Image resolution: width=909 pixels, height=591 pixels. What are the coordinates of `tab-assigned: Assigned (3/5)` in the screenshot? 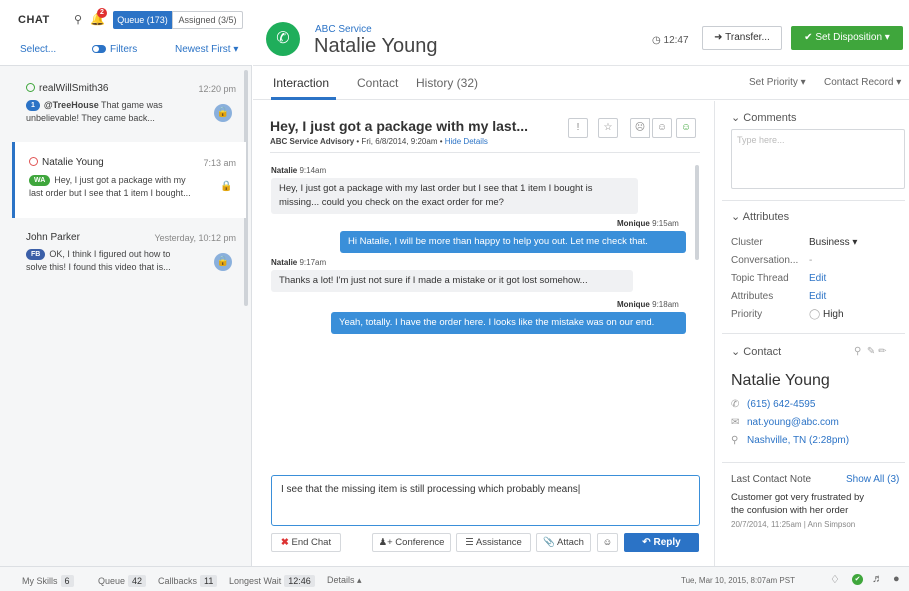 It's located at (207, 20).